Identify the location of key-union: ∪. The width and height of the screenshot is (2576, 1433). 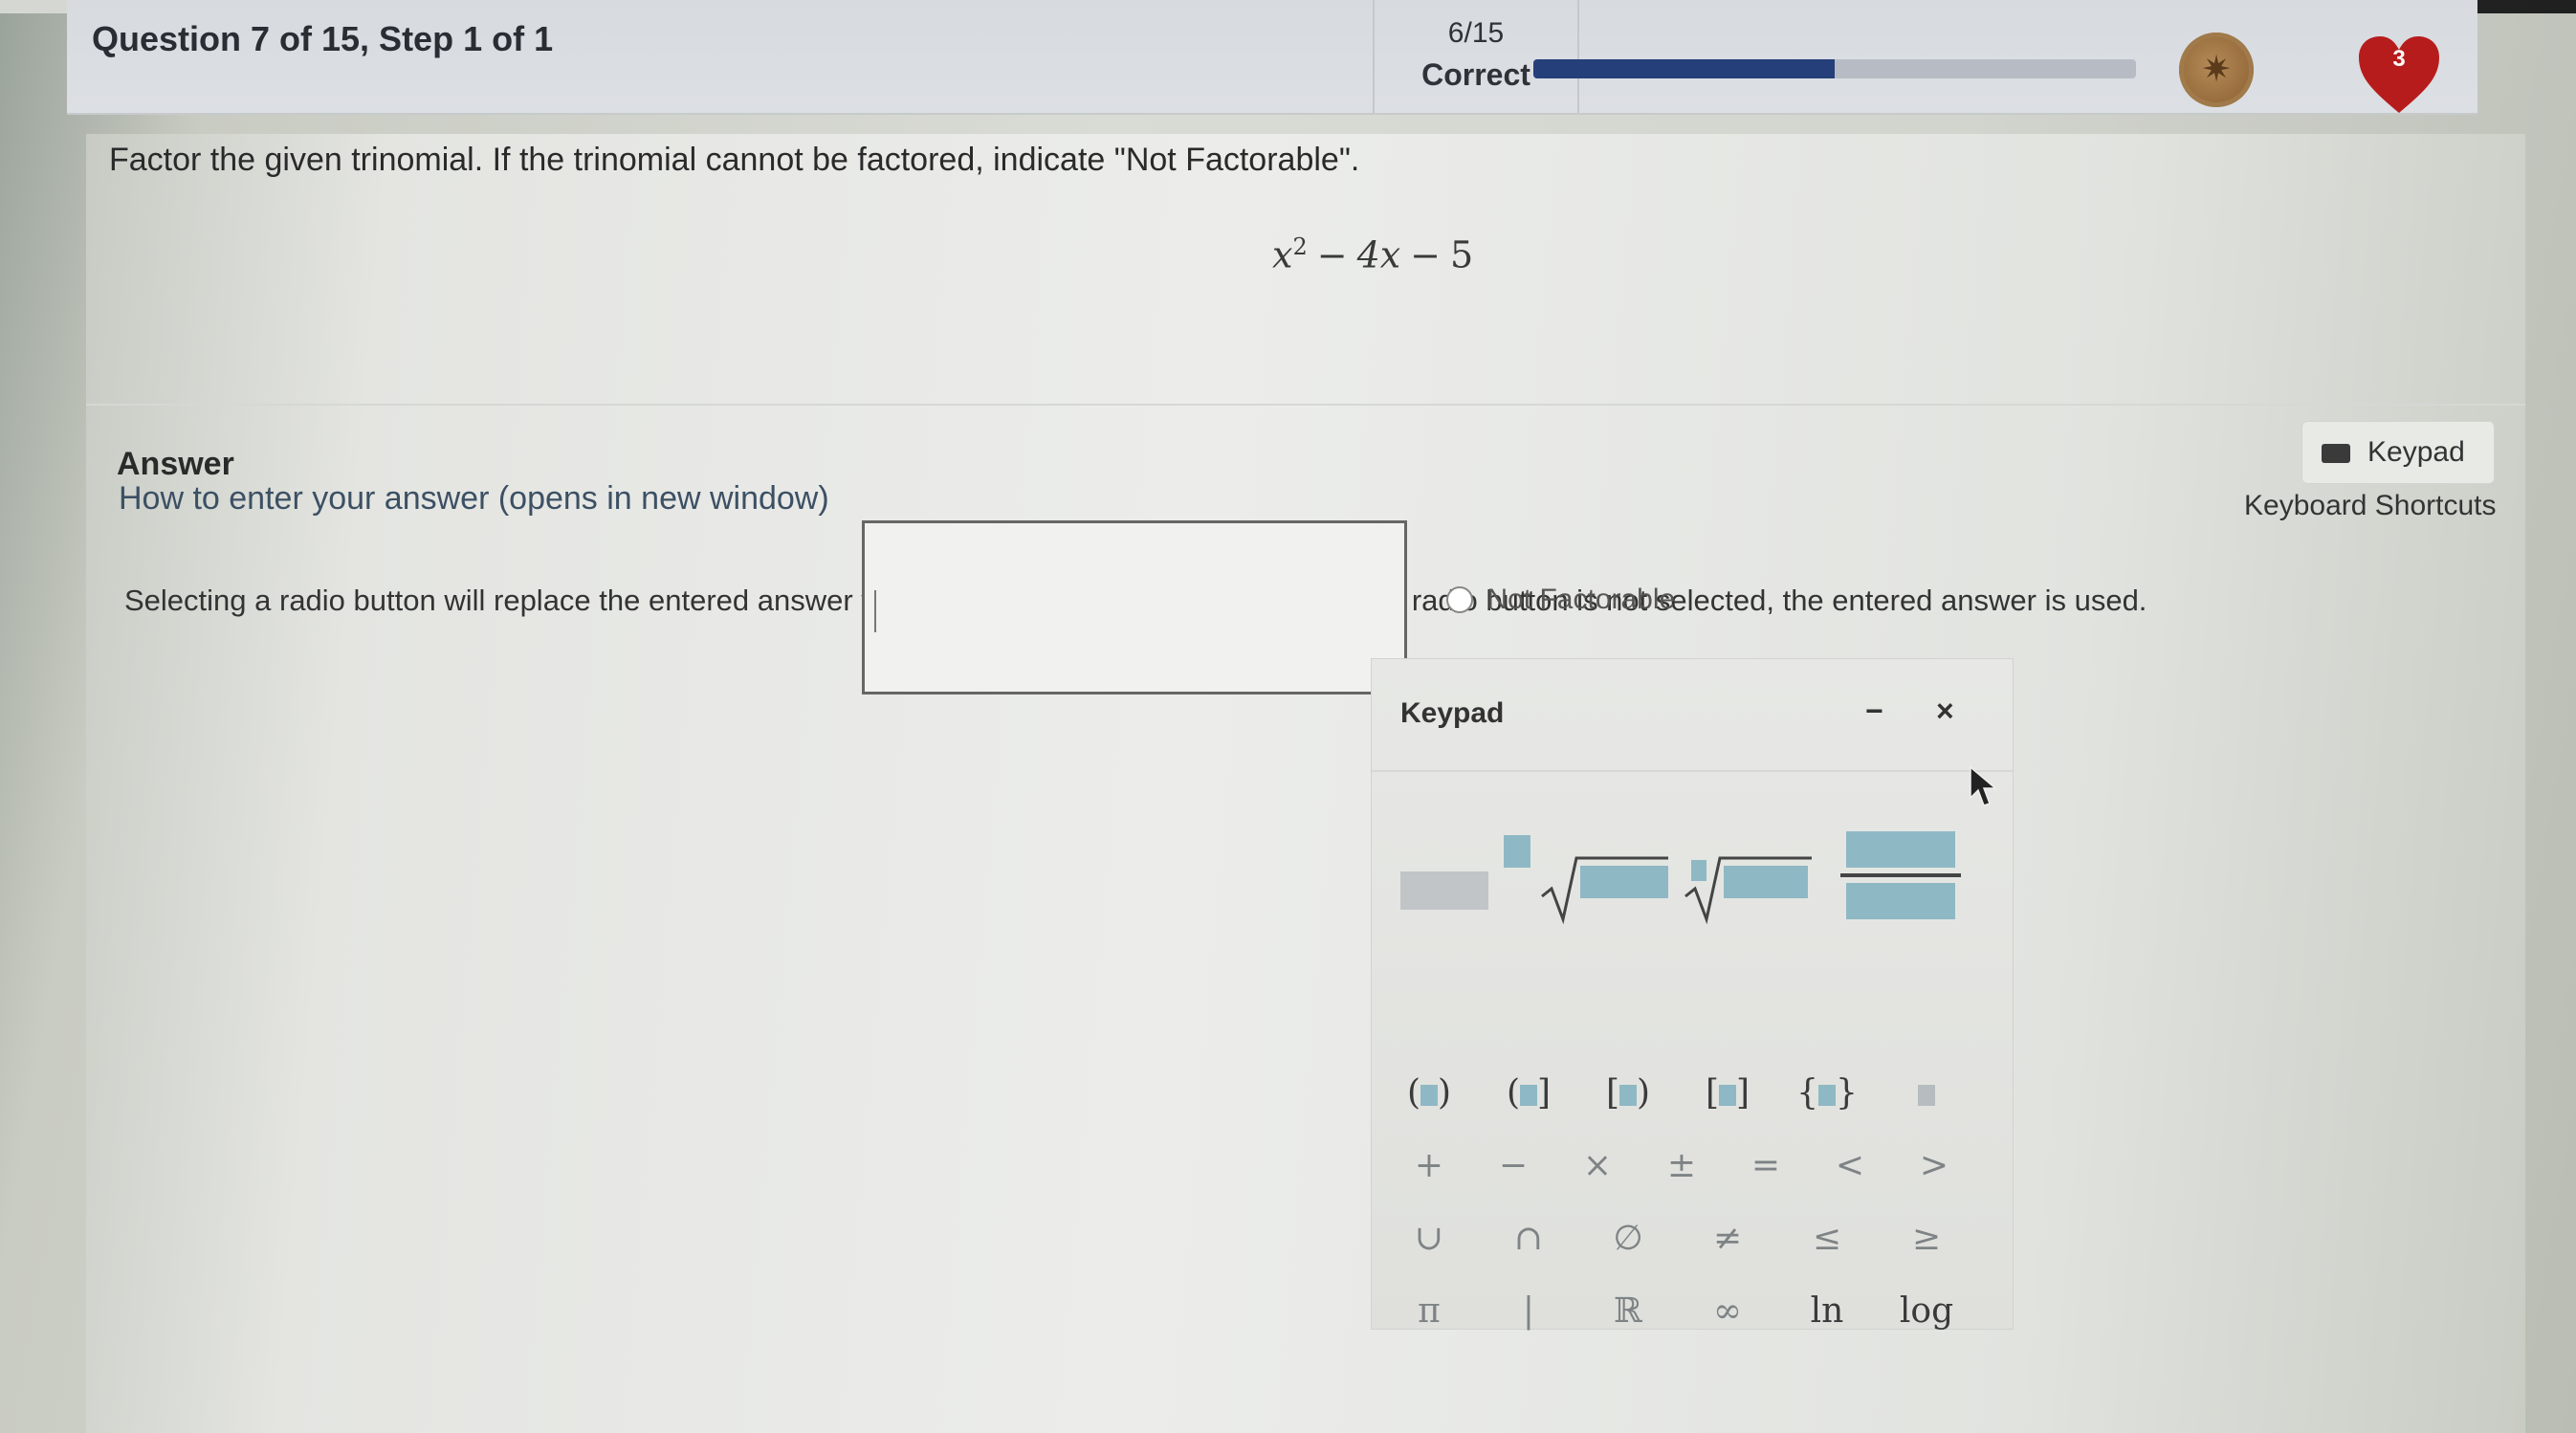
(1429, 1238).